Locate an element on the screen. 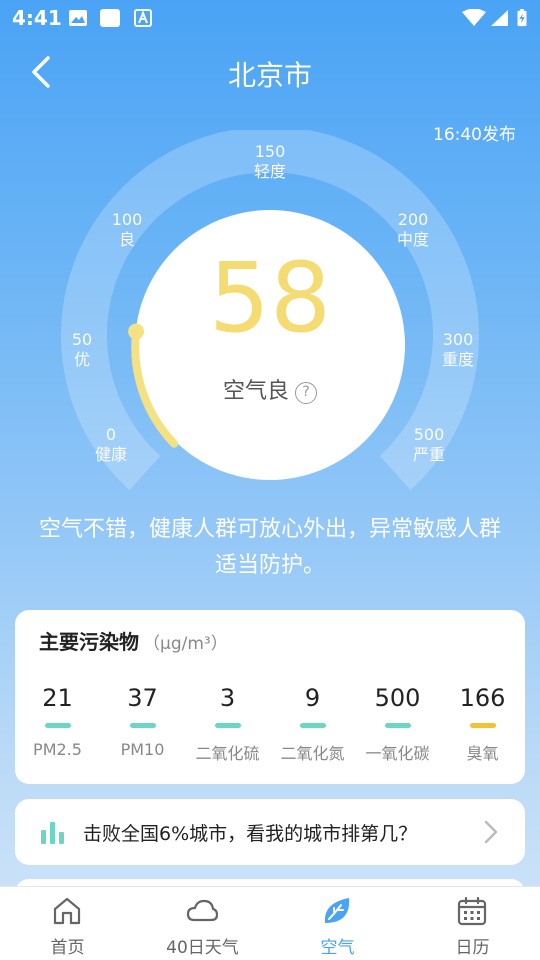 The image size is (540, 960). help-icon: ? is located at coordinates (306, 393).